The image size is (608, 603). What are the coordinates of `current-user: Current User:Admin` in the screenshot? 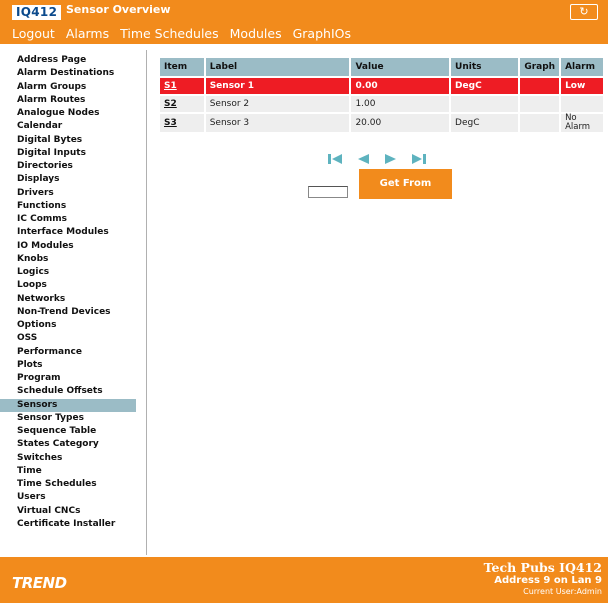 It's located at (562, 591).